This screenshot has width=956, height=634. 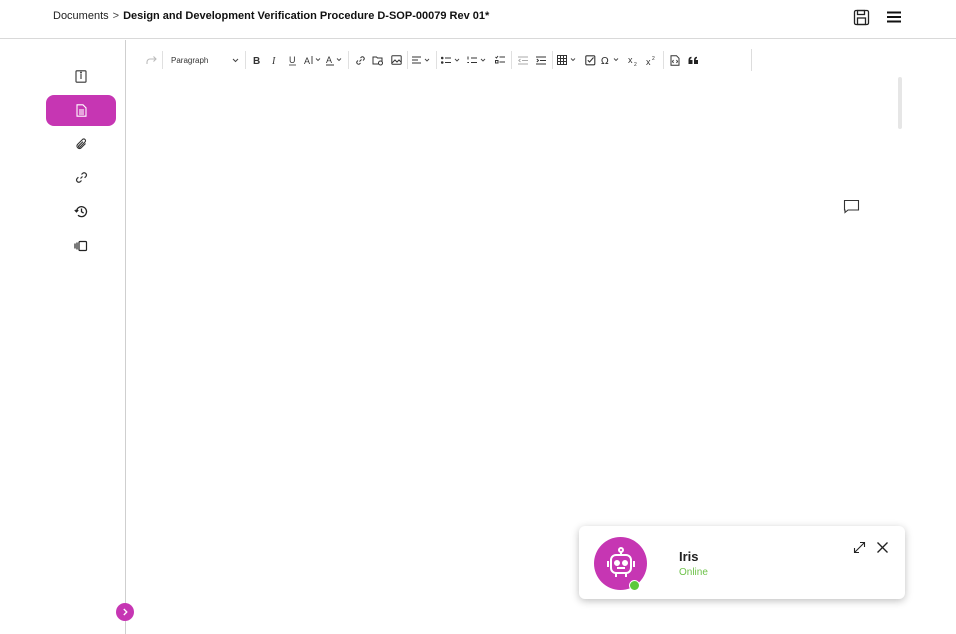 I want to click on font-color-icon: A, so click(x=334, y=60).